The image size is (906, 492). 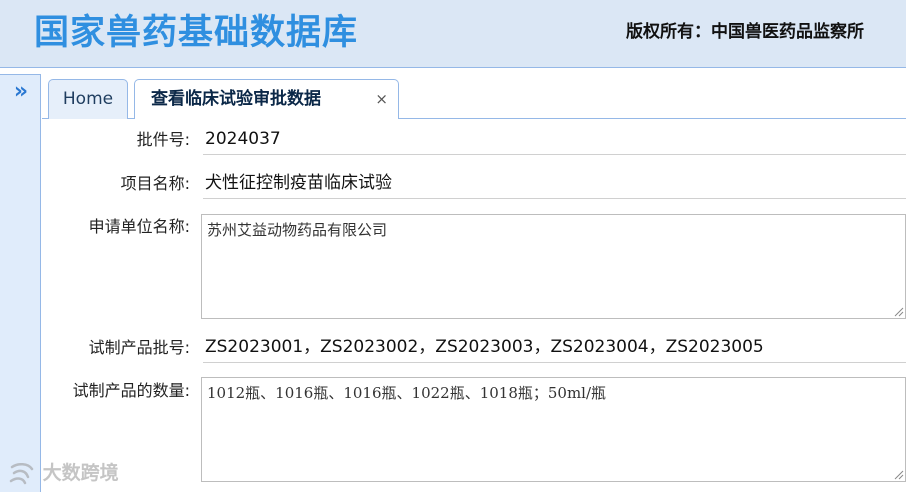 What do you see at coordinates (139, 347) in the screenshot?
I see `batch-no-label: 试制产品批号:` at bounding box center [139, 347].